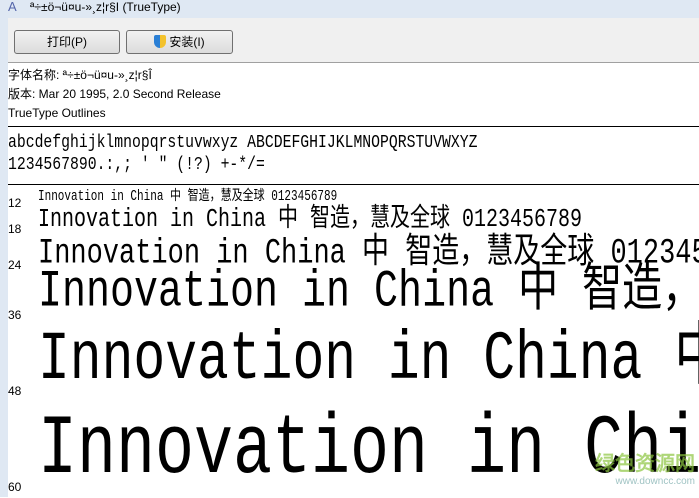  What do you see at coordinates (15, 229) in the screenshot?
I see `sample-size: 18` at bounding box center [15, 229].